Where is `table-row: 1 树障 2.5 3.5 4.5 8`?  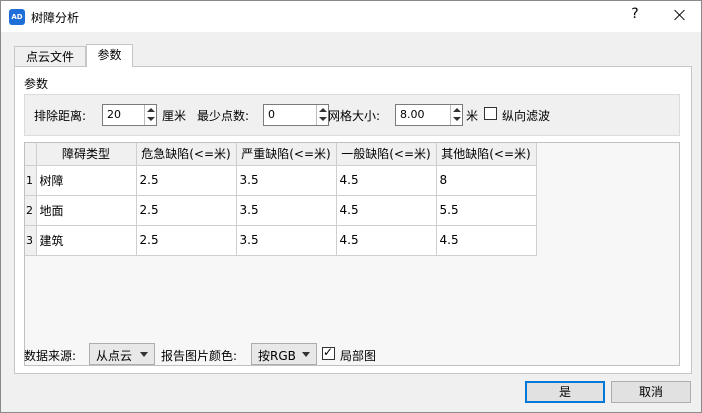 table-row: 1 树障 2.5 3.5 4.5 8 is located at coordinates (281, 180).